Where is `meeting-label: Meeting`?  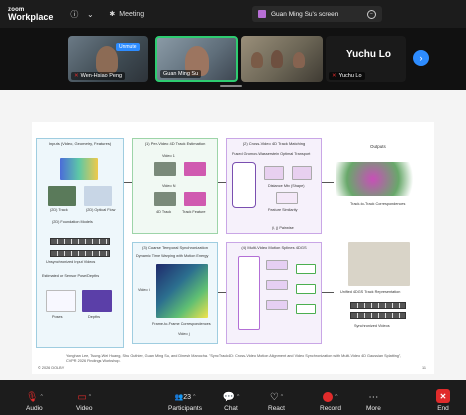 meeting-label: Meeting is located at coordinates (132, 14).